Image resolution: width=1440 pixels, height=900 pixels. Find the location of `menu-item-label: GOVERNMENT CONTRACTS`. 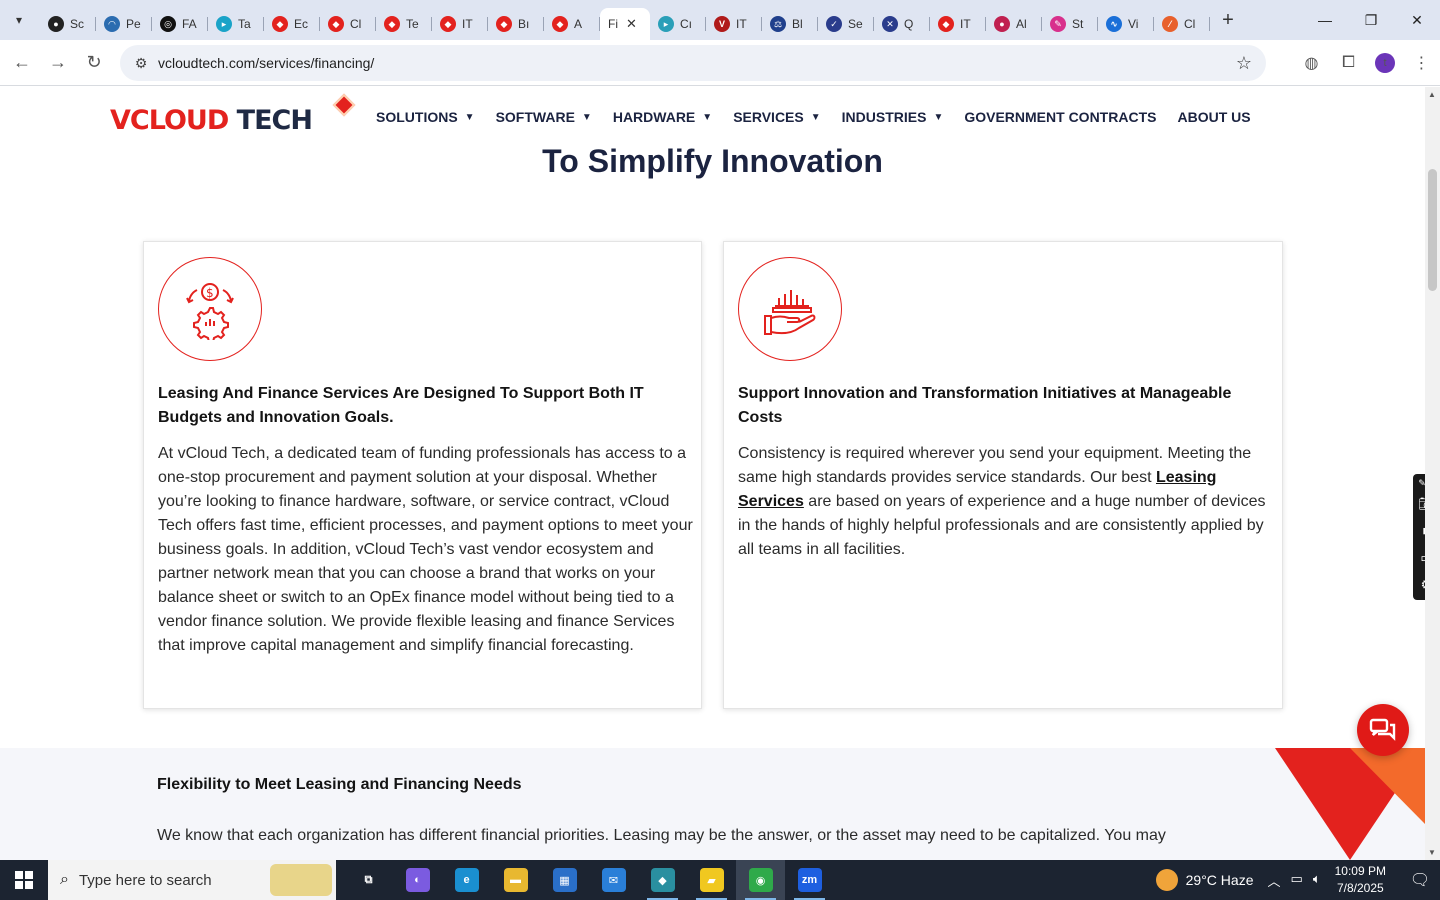

menu-item-label: GOVERNMENT CONTRACTS is located at coordinates (1060, 117).